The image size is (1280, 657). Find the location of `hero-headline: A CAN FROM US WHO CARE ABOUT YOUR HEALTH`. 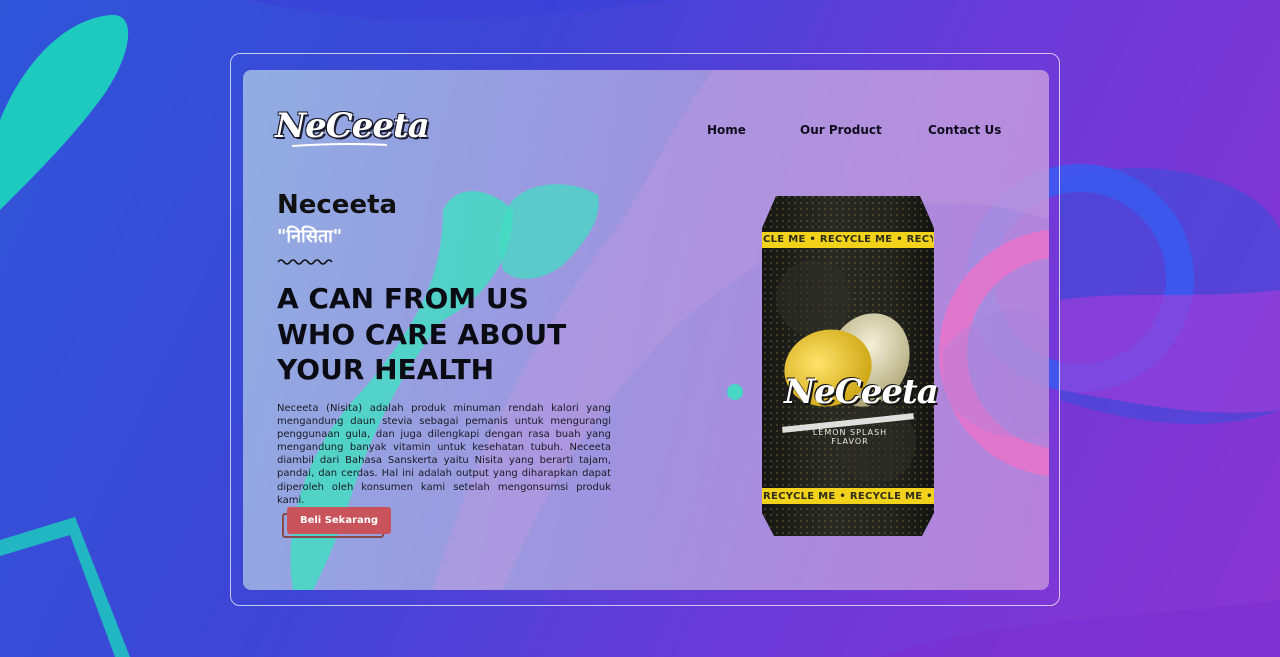

hero-headline: A CAN FROM US WHO CARE ABOUT YOUR HEALTH is located at coordinates (437, 334).